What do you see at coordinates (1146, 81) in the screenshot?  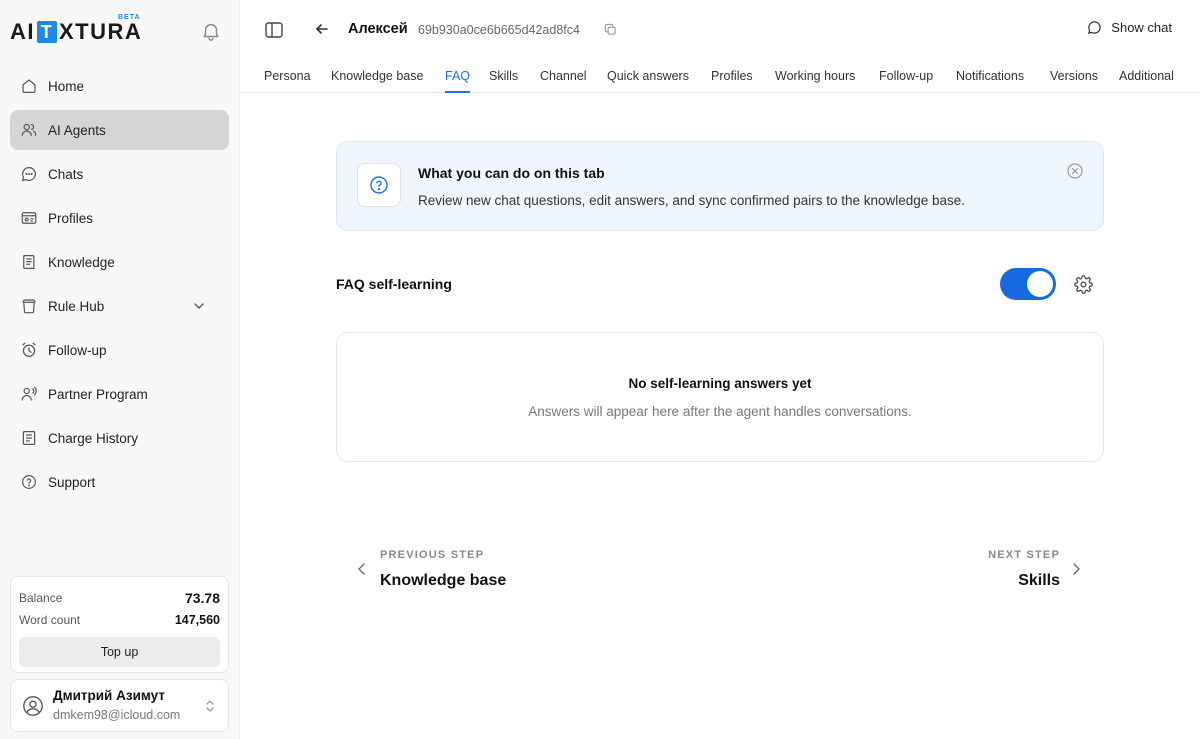 I see `tab-additional: Additional` at bounding box center [1146, 81].